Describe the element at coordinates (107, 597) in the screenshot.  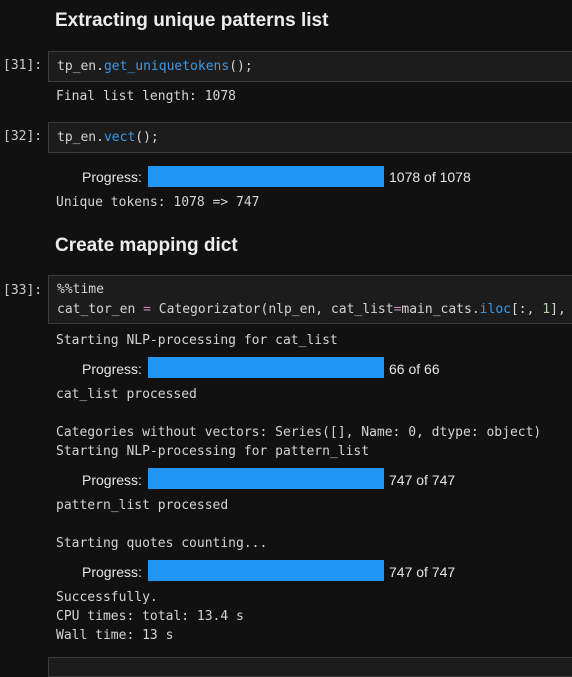
I see `output-line: Successfully.` at that location.